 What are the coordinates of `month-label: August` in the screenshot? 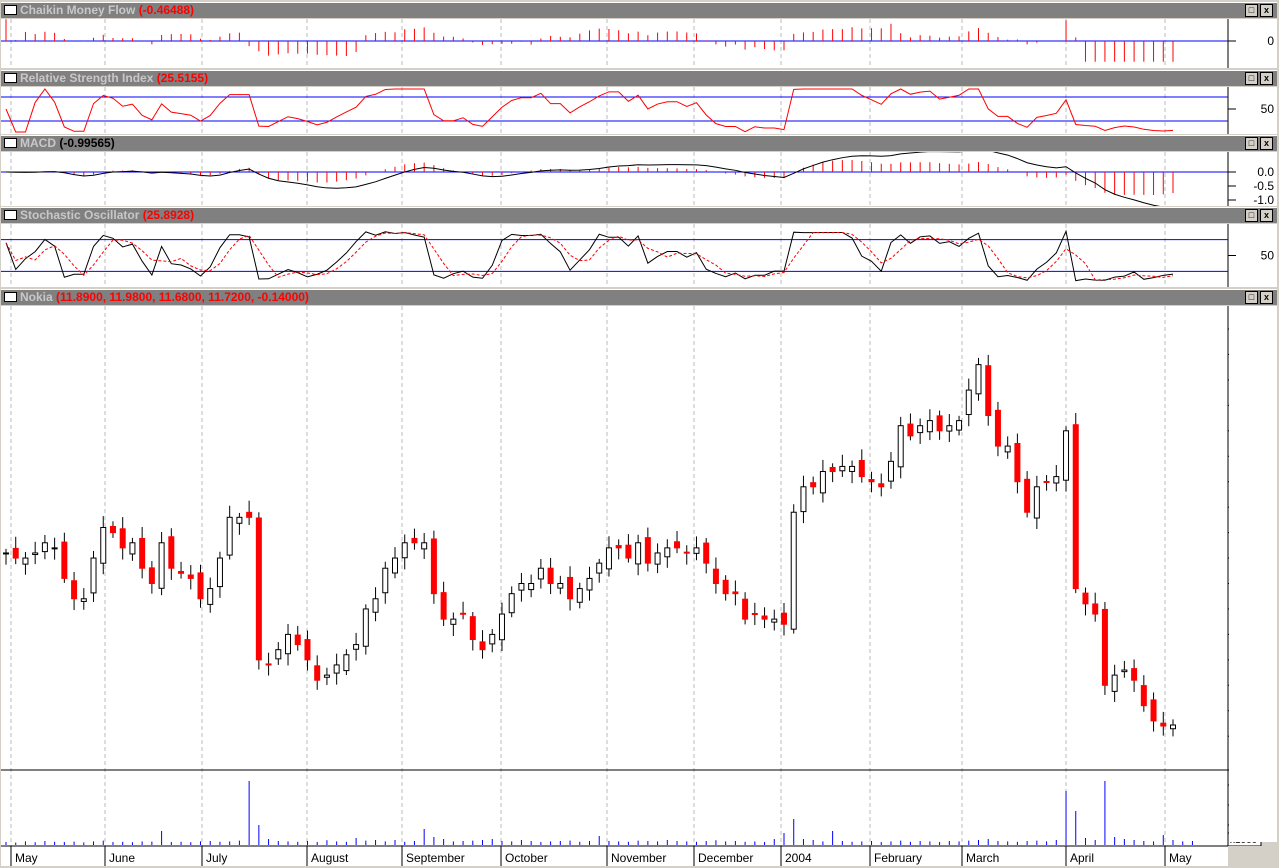 It's located at (330, 858).